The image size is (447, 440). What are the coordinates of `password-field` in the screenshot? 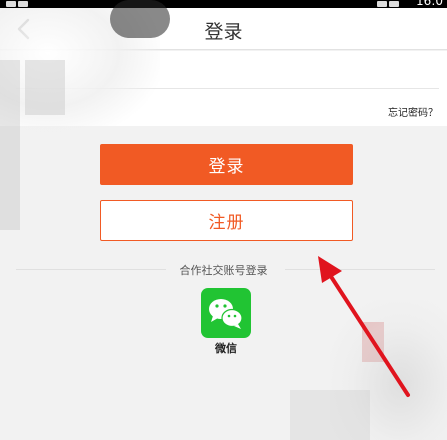 It's located at (146, 106).